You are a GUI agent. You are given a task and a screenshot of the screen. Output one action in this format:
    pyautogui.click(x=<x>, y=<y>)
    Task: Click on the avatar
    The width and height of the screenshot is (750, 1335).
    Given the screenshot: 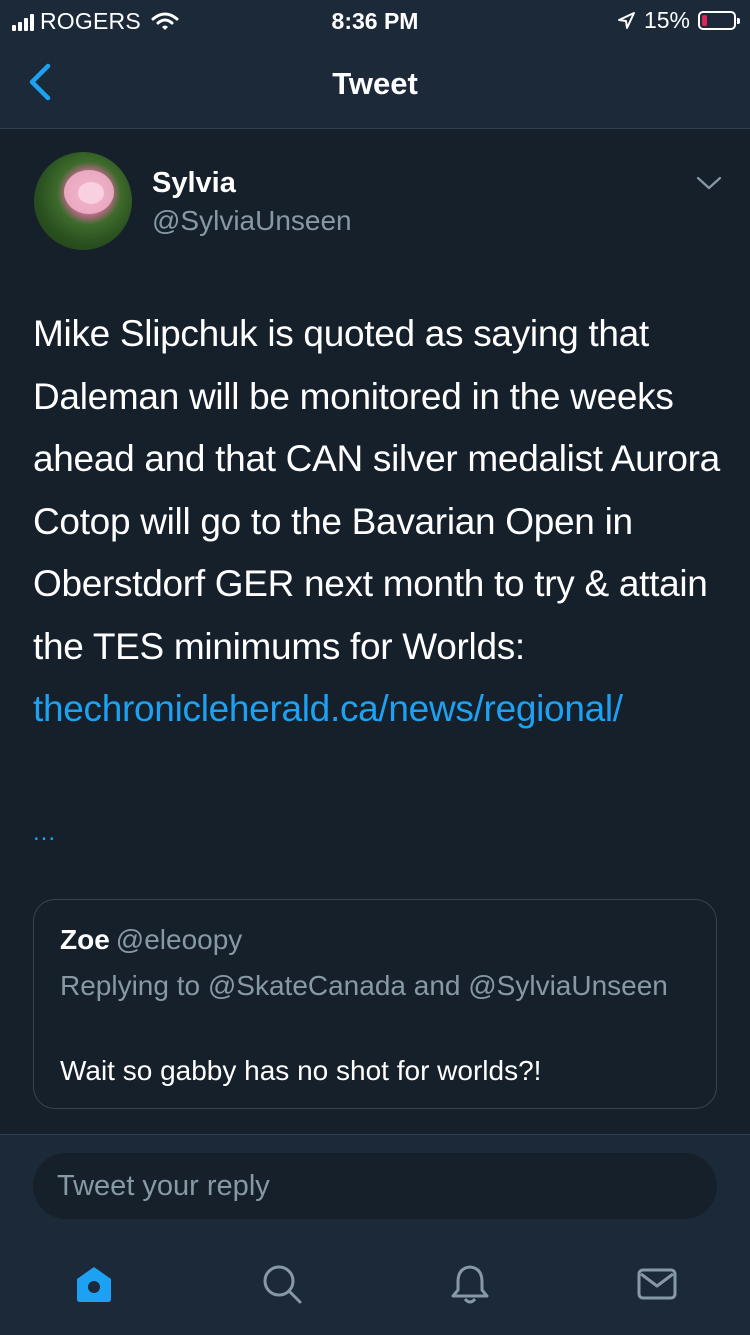 What is the action you would take?
    pyautogui.click(x=83, y=201)
    